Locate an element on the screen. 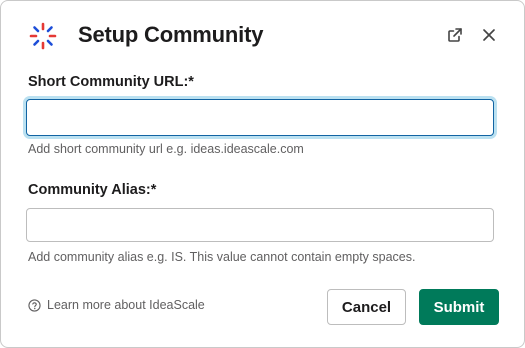 This screenshot has width=525, height=348. open-external-button is located at coordinates (455, 35).